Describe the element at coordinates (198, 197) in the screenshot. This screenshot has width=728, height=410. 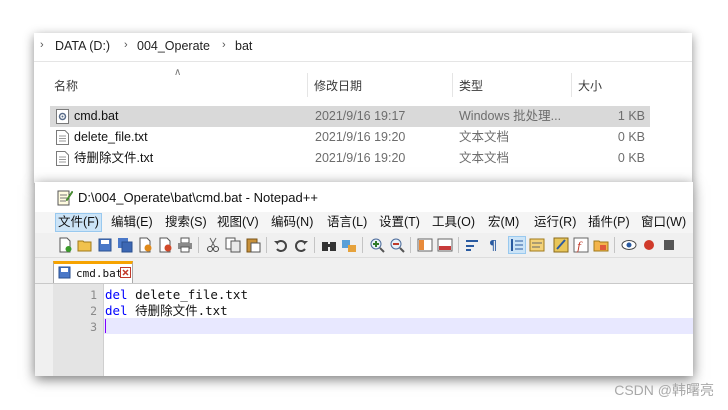
I see `window-title: D:\004_Operate\bat\cmd.bat - Notepad++` at that location.